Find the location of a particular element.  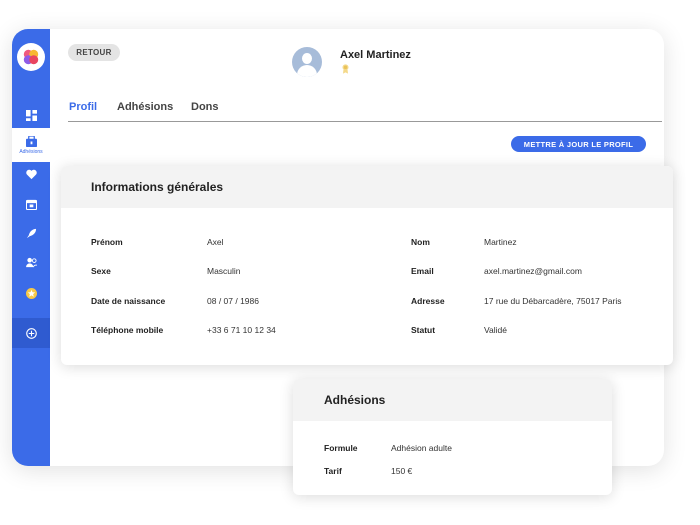

field-value-statut: Validé is located at coordinates (495, 330).